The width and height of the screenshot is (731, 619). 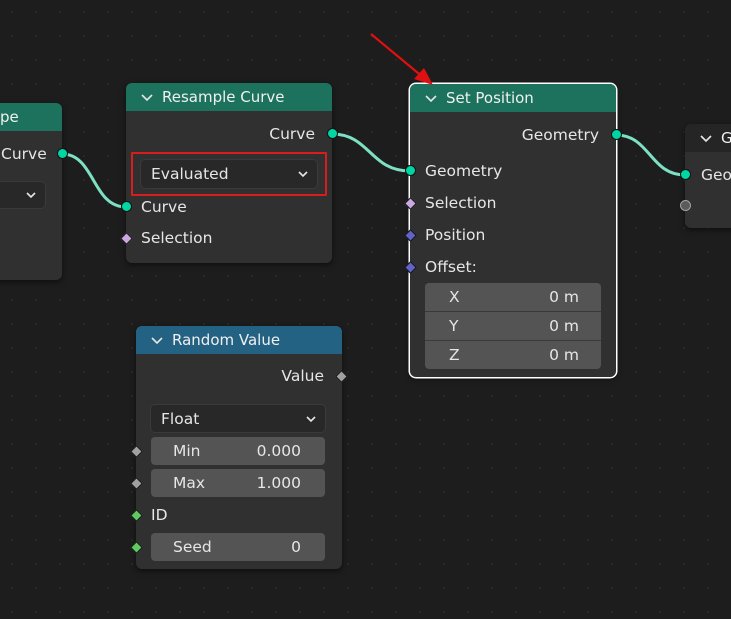 What do you see at coordinates (192, 547) in the screenshot?
I see `random-seed-label: Seed` at bounding box center [192, 547].